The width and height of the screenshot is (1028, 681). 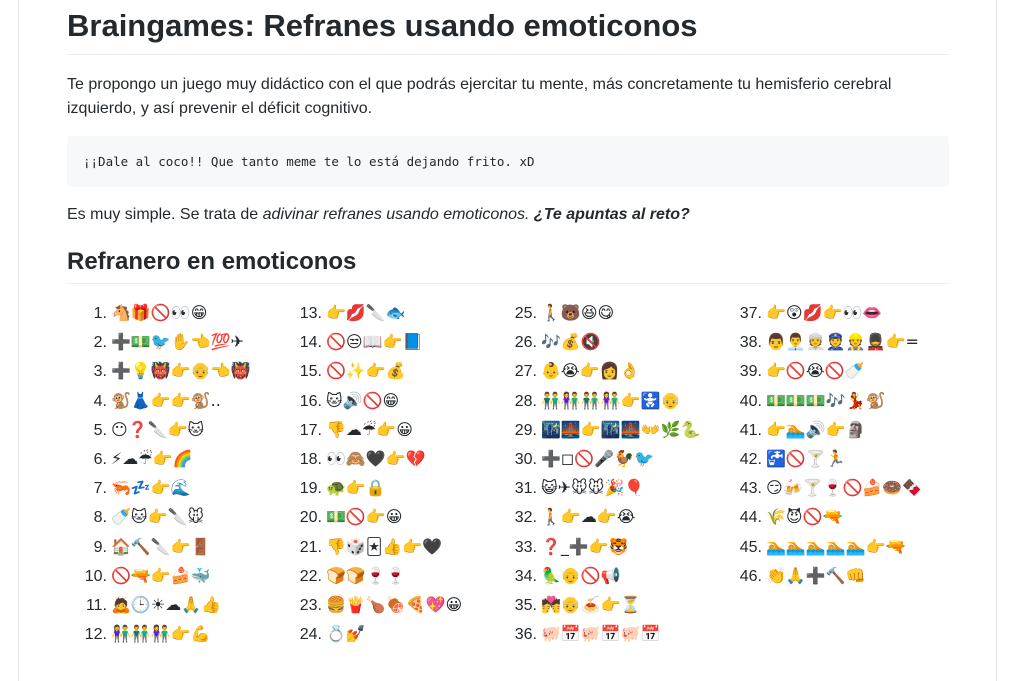 I want to click on list-item-emojis: 🍞🍞🍷🍷, so click(x=366, y=575).